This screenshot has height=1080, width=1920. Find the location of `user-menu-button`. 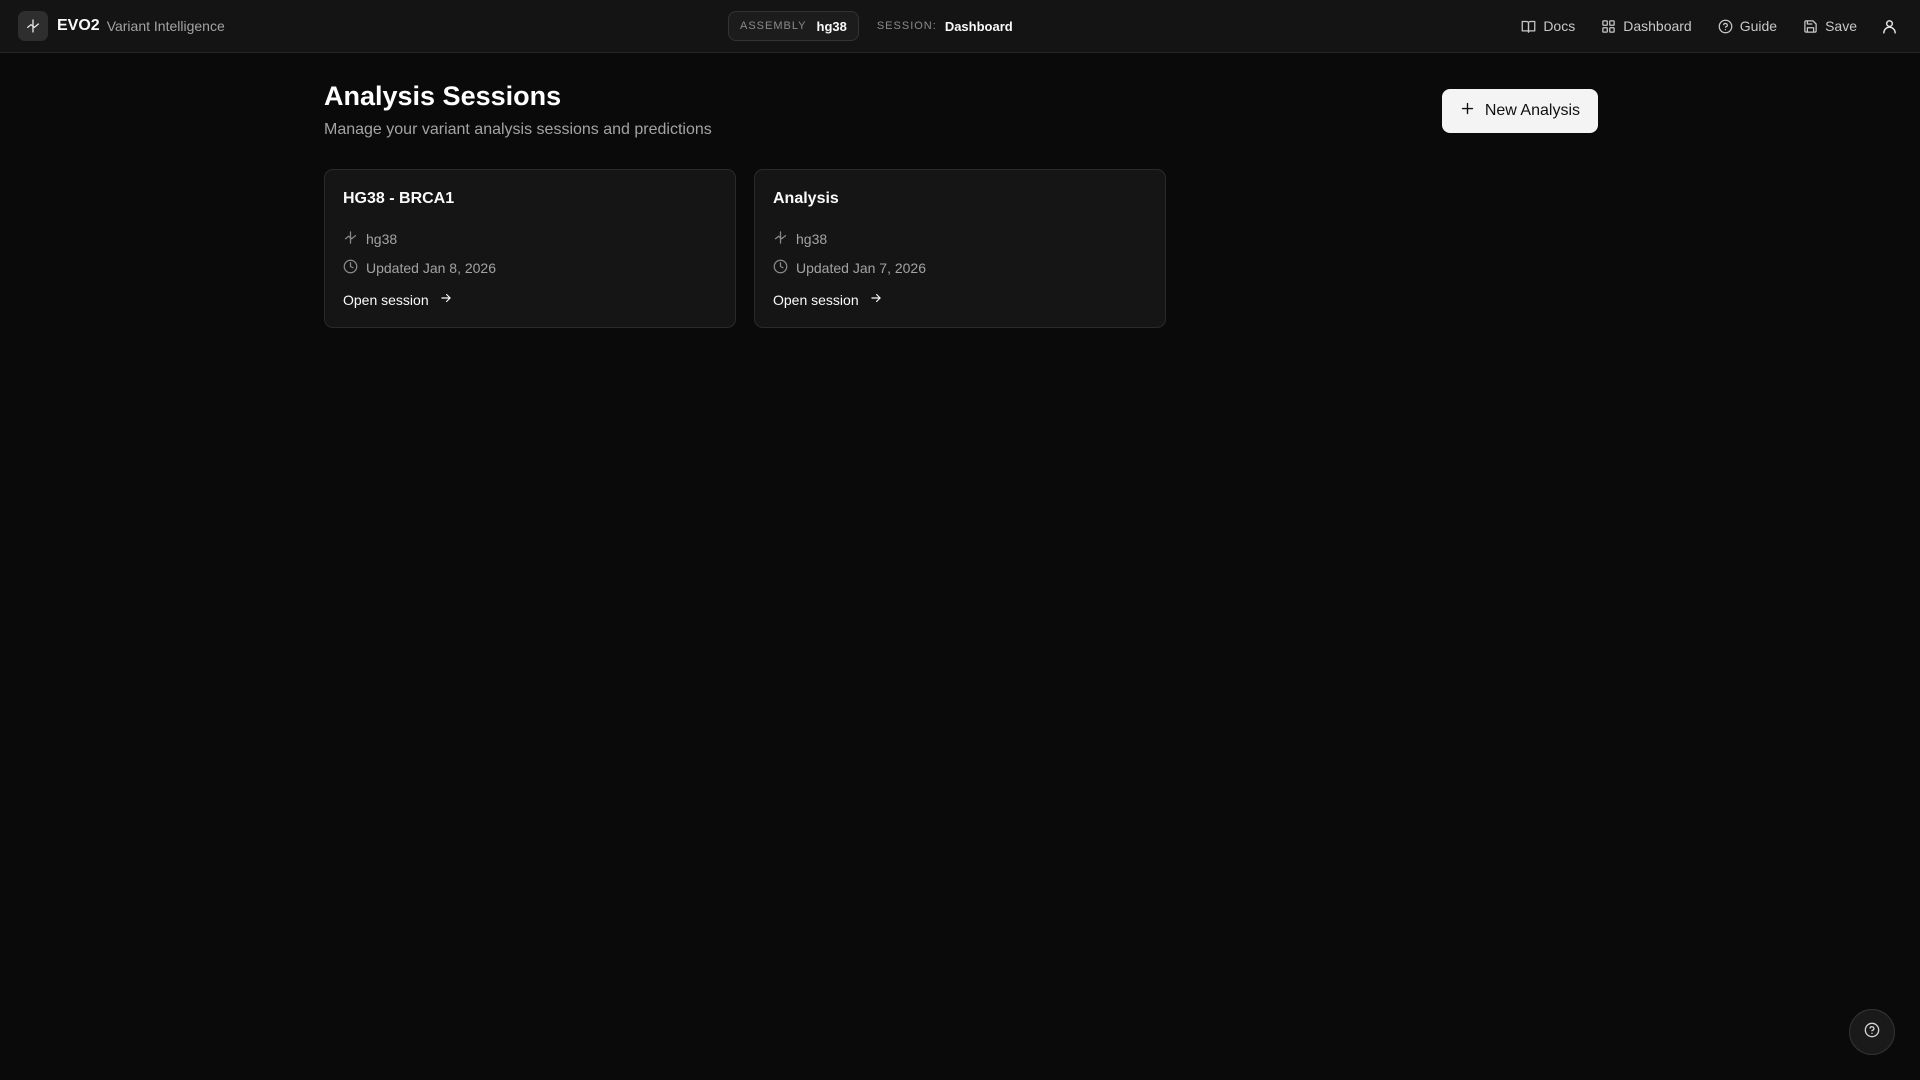

user-menu-button is located at coordinates (1889, 26).